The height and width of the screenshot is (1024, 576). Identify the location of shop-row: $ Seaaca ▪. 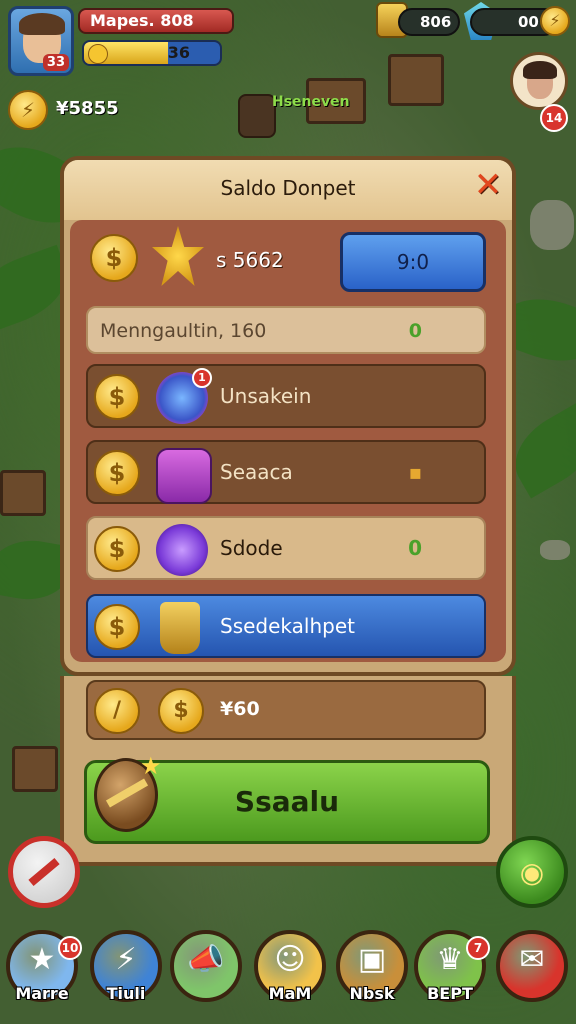
(286, 472).